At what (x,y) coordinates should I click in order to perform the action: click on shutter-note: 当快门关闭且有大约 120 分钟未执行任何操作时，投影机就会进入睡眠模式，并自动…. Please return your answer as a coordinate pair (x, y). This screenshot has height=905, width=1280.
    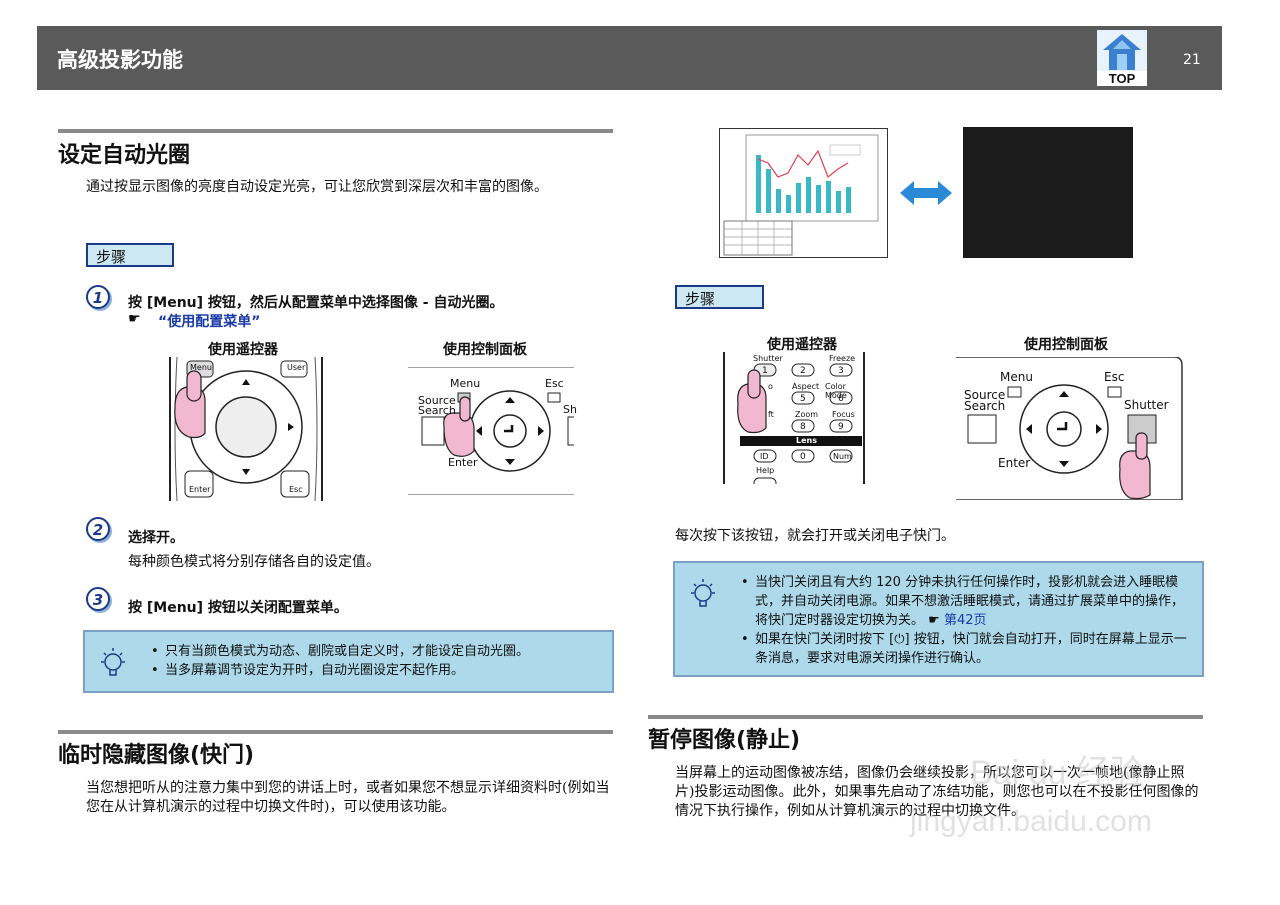
    Looking at the image, I should click on (938, 619).